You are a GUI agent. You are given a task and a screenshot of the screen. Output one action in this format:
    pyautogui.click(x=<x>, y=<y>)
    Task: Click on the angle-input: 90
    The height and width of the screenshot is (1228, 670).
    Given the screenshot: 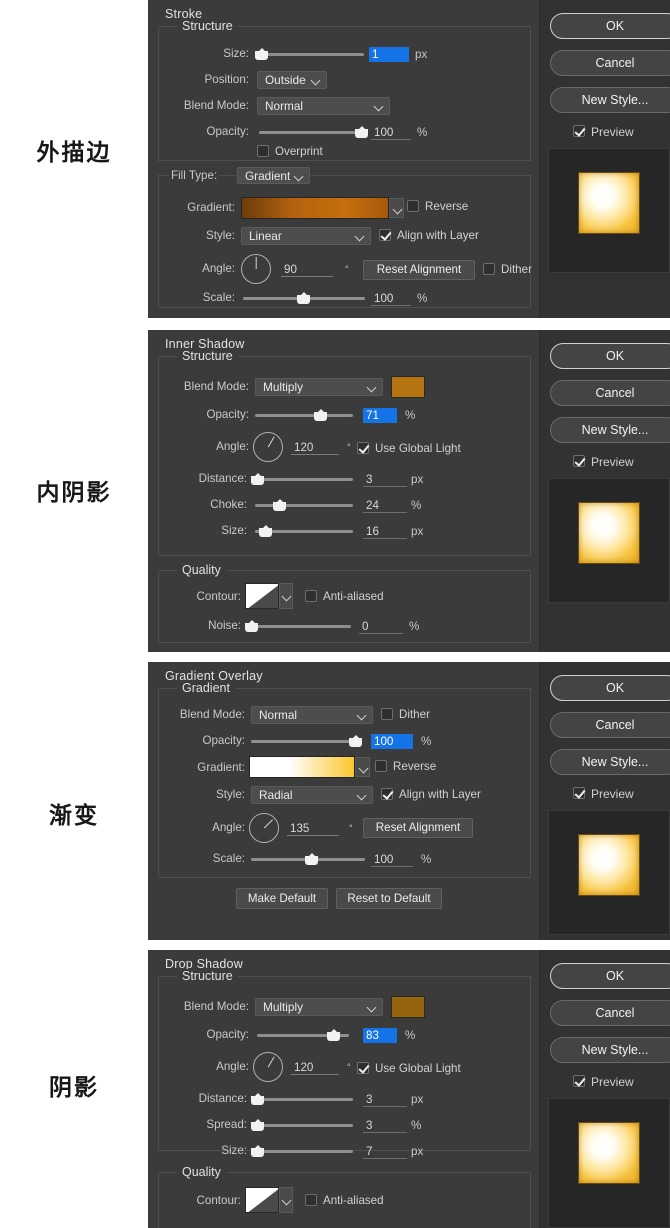 What is the action you would take?
    pyautogui.click(x=307, y=269)
    